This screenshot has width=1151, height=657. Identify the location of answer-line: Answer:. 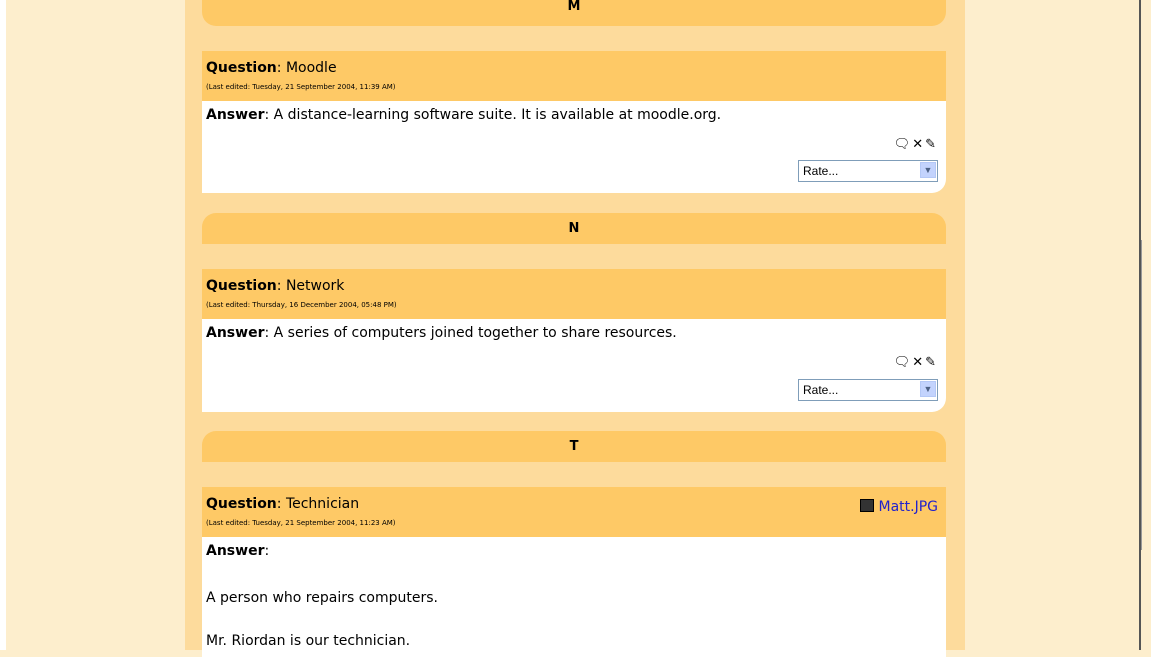
(238, 551).